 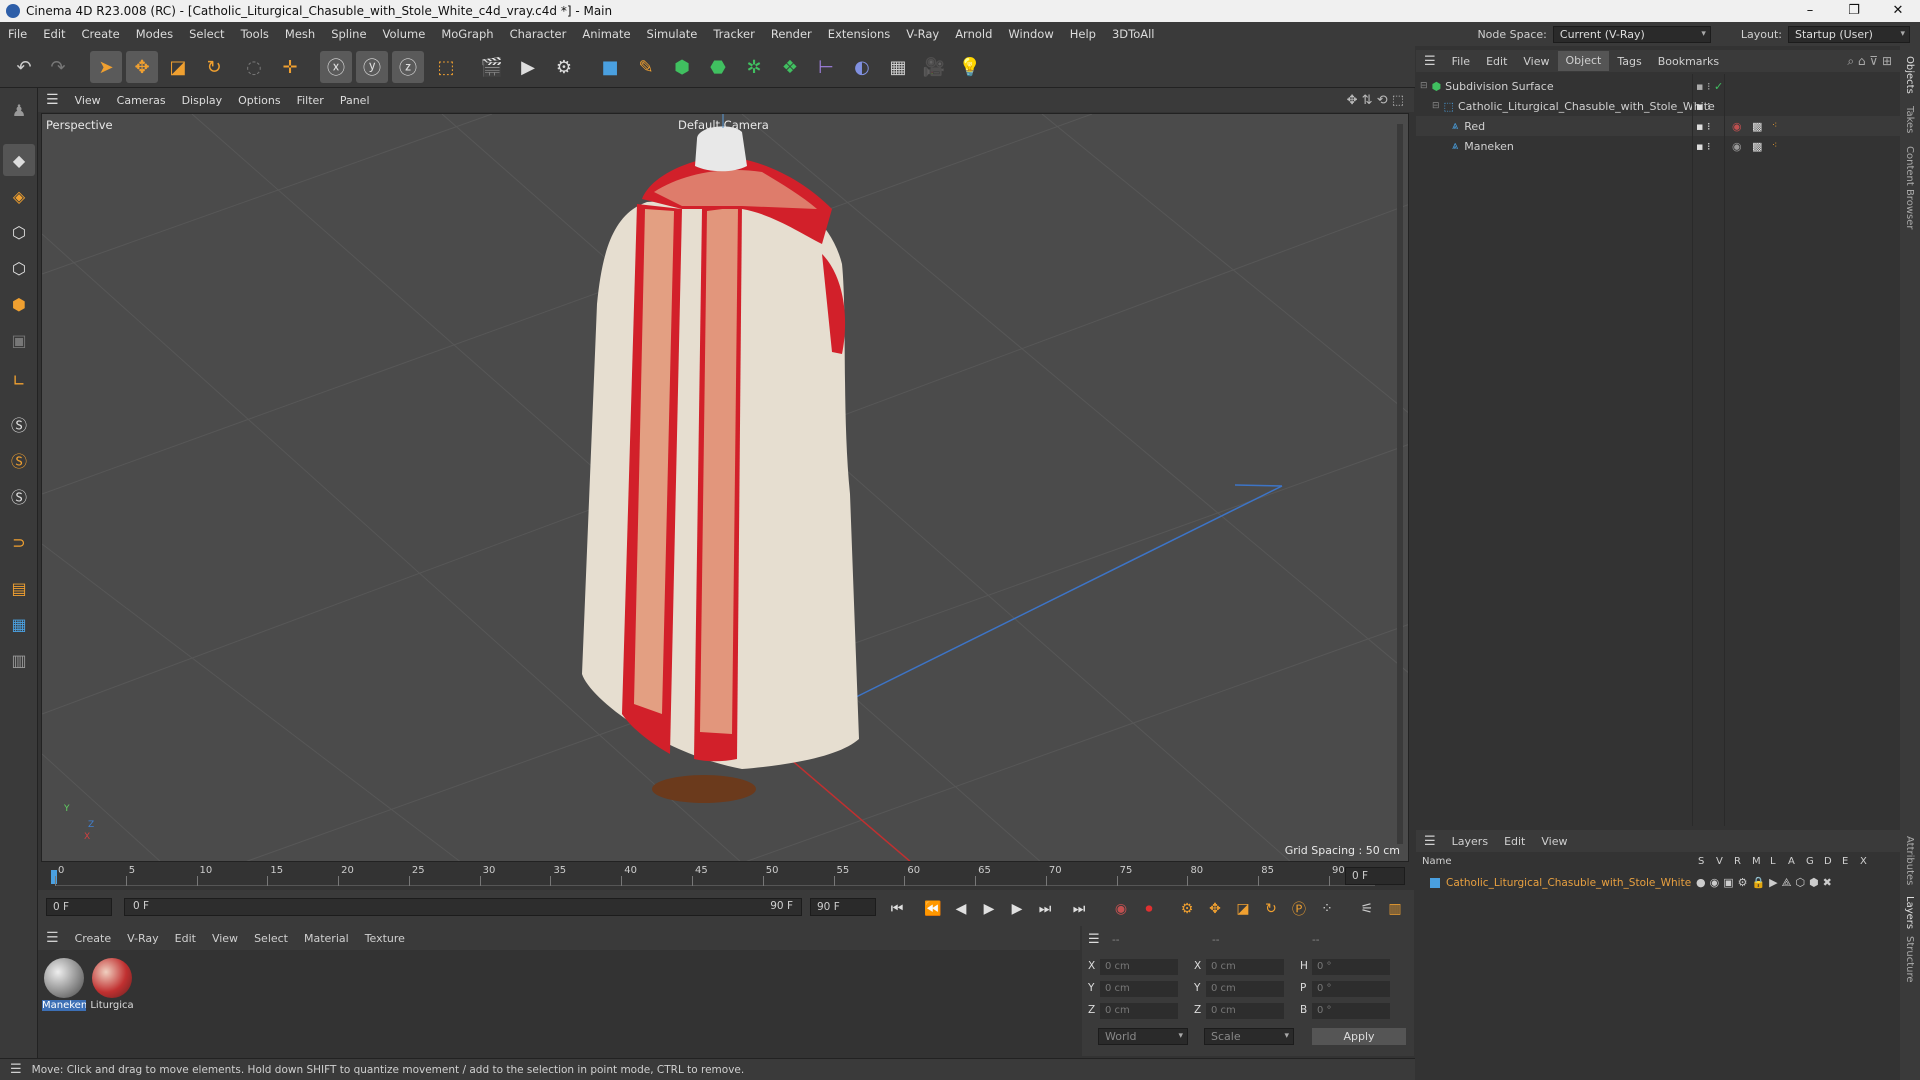 I want to click on timeline-window-icon: ⚟, so click(x=1367, y=909).